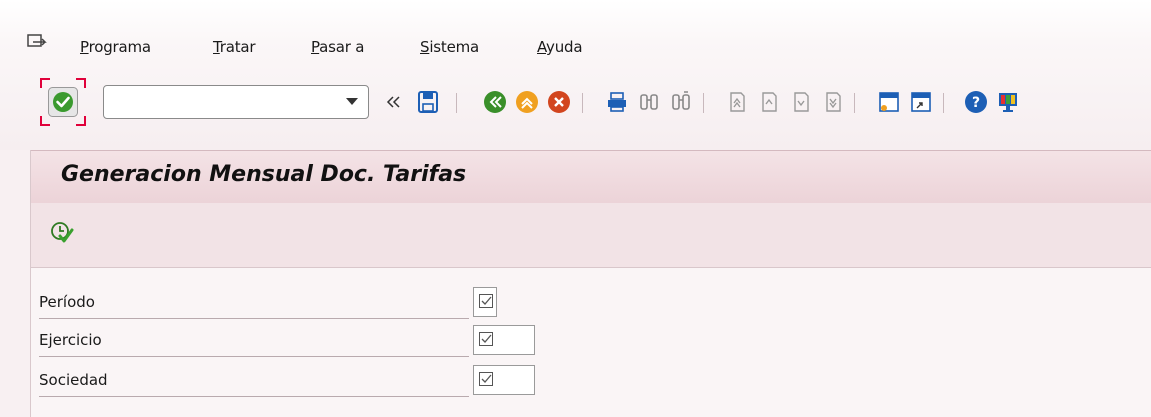  I want to click on layout-menu-icon, so click(1008, 102).